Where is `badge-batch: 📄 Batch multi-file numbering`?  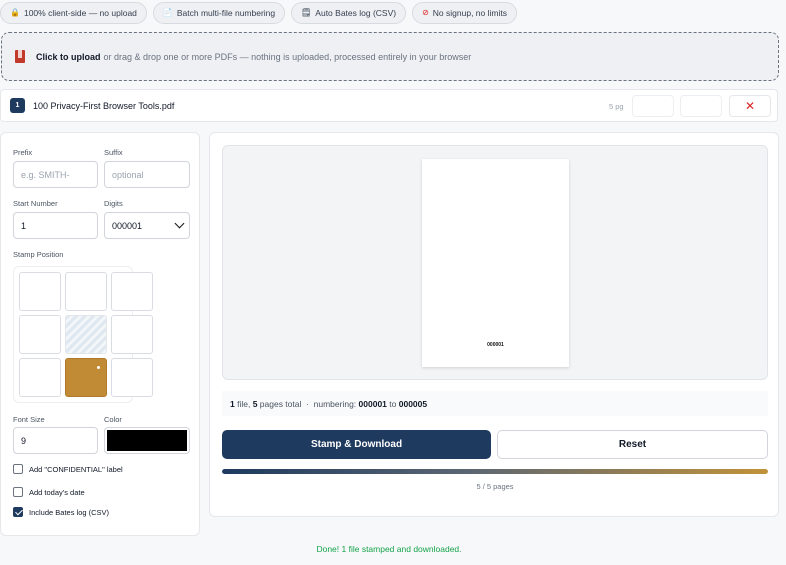 badge-batch: 📄 Batch multi-file numbering is located at coordinates (219, 13).